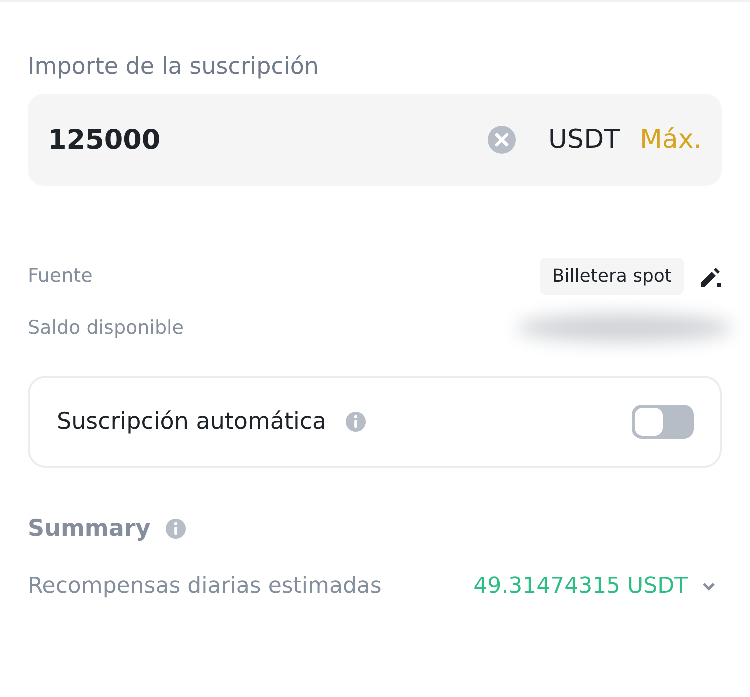 The height and width of the screenshot is (697, 750). Describe the element at coordinates (501, 140) in the screenshot. I see `clear-icon` at that location.